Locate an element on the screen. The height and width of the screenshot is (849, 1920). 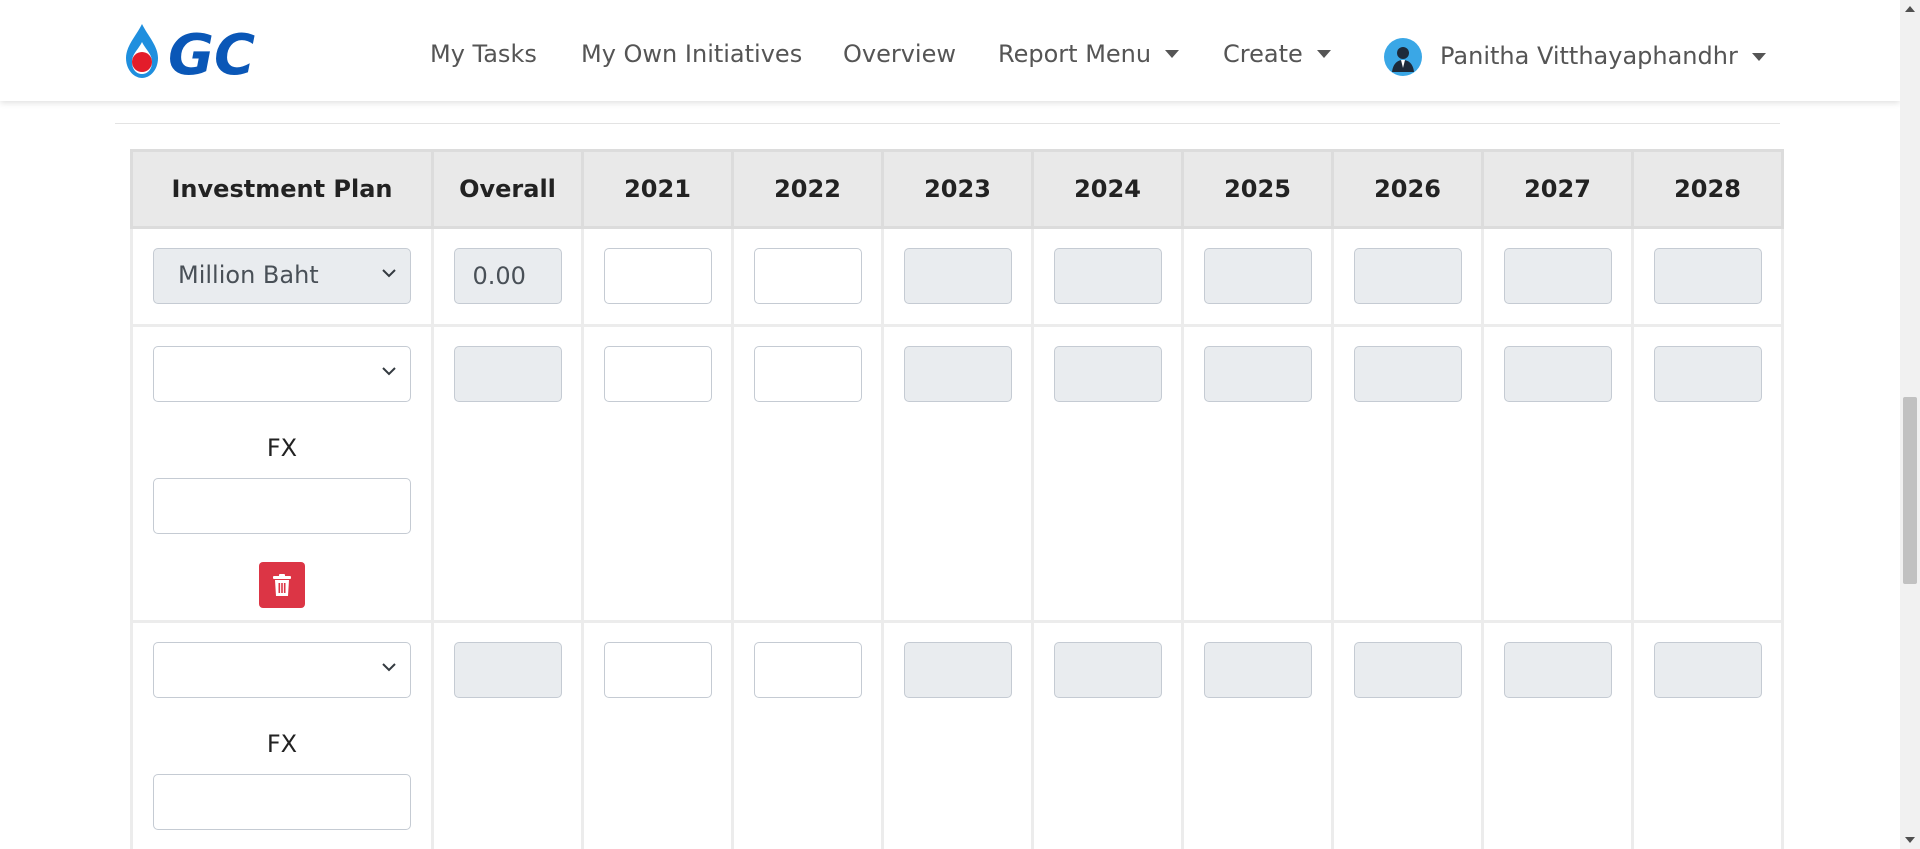
cell-currency: Million Baht is located at coordinates (282, 276).